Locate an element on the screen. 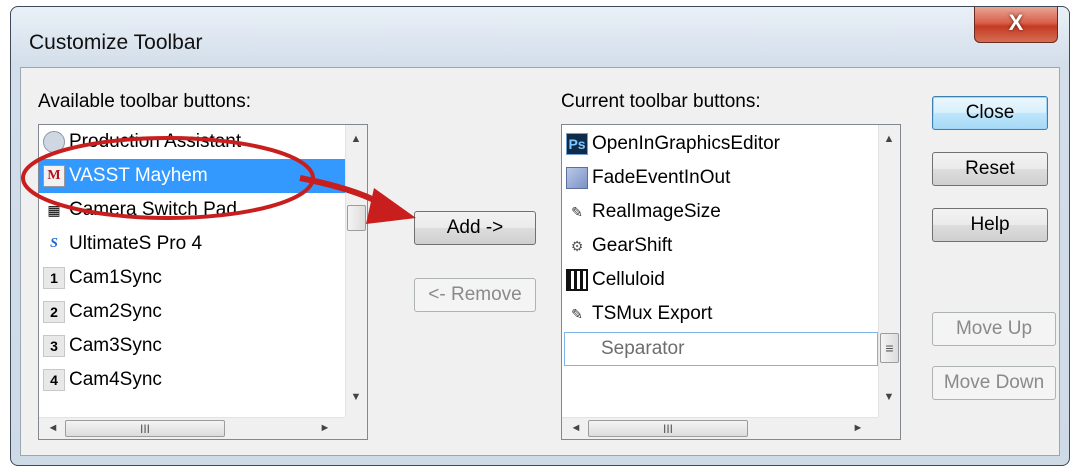  help-button: Help is located at coordinates (990, 225).